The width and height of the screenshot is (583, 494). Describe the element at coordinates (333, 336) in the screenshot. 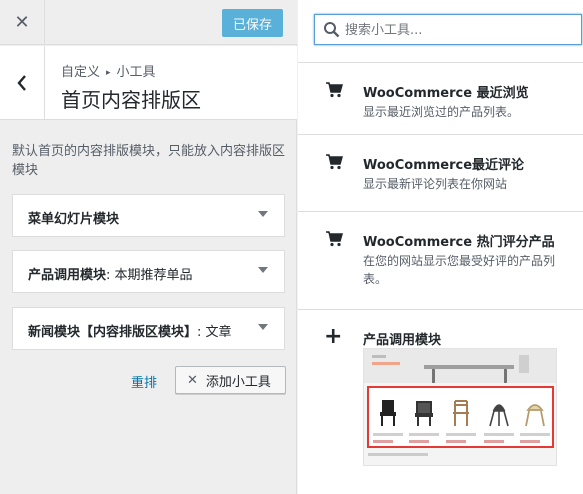

I see `plus-icon: +` at that location.